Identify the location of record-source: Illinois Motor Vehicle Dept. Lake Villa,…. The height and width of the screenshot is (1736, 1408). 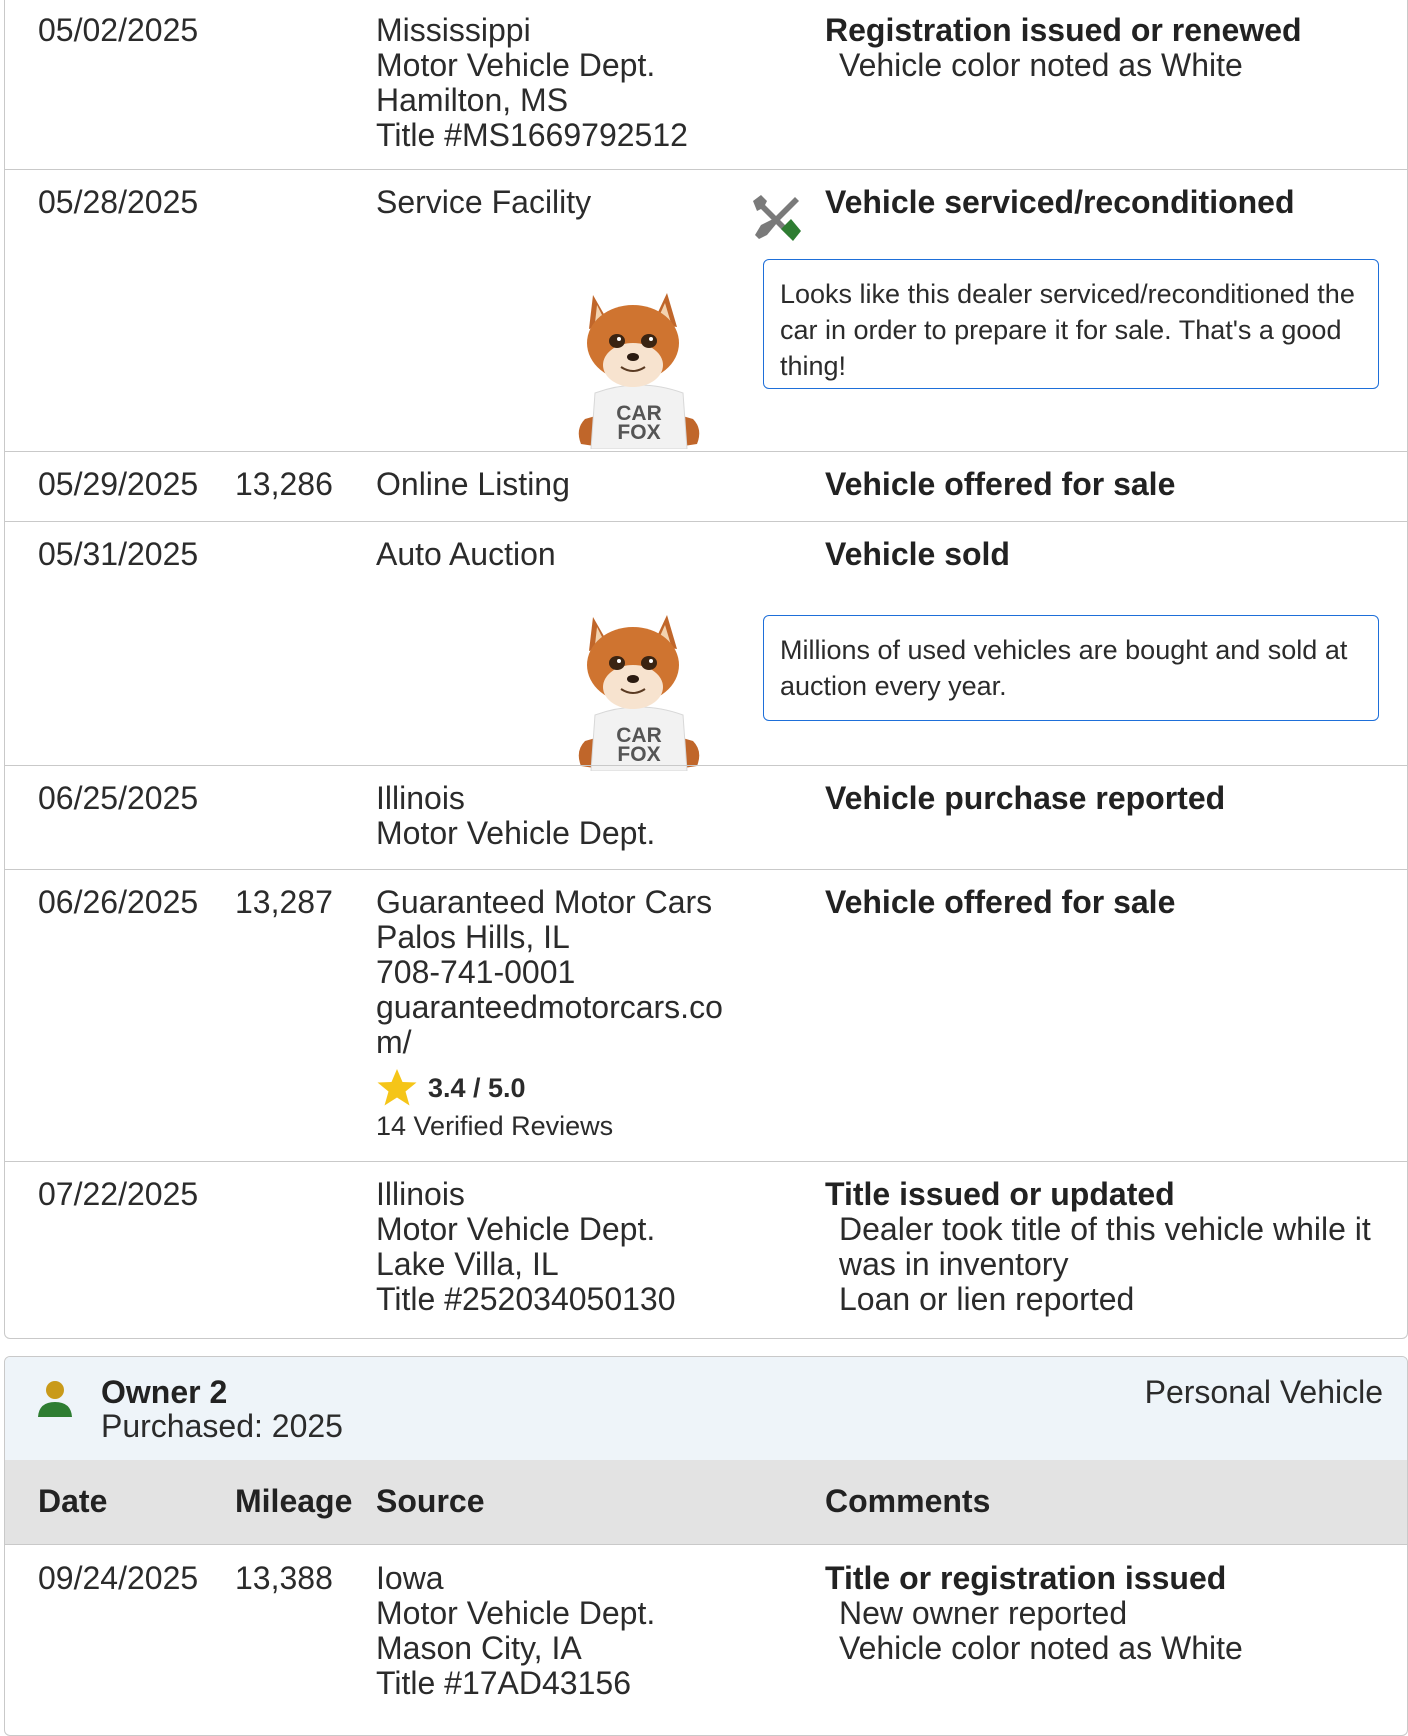
(556, 1247).